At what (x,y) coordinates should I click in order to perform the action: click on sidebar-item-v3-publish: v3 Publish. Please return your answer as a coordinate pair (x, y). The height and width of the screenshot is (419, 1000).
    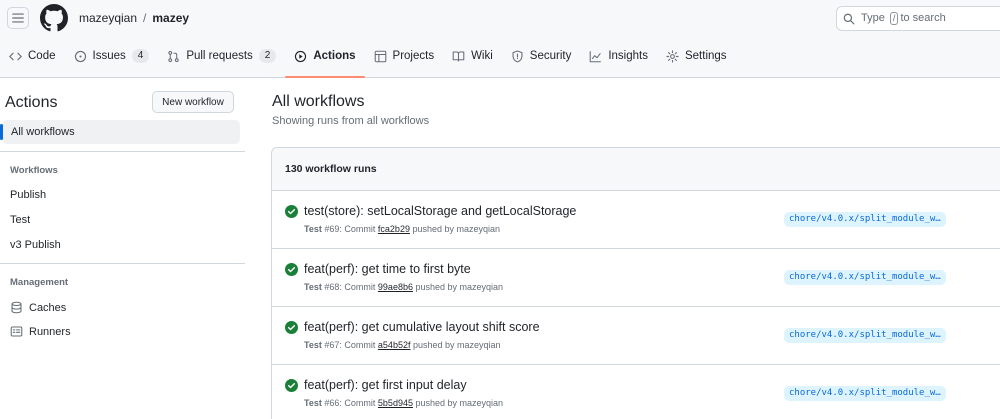
    Looking at the image, I should click on (35, 245).